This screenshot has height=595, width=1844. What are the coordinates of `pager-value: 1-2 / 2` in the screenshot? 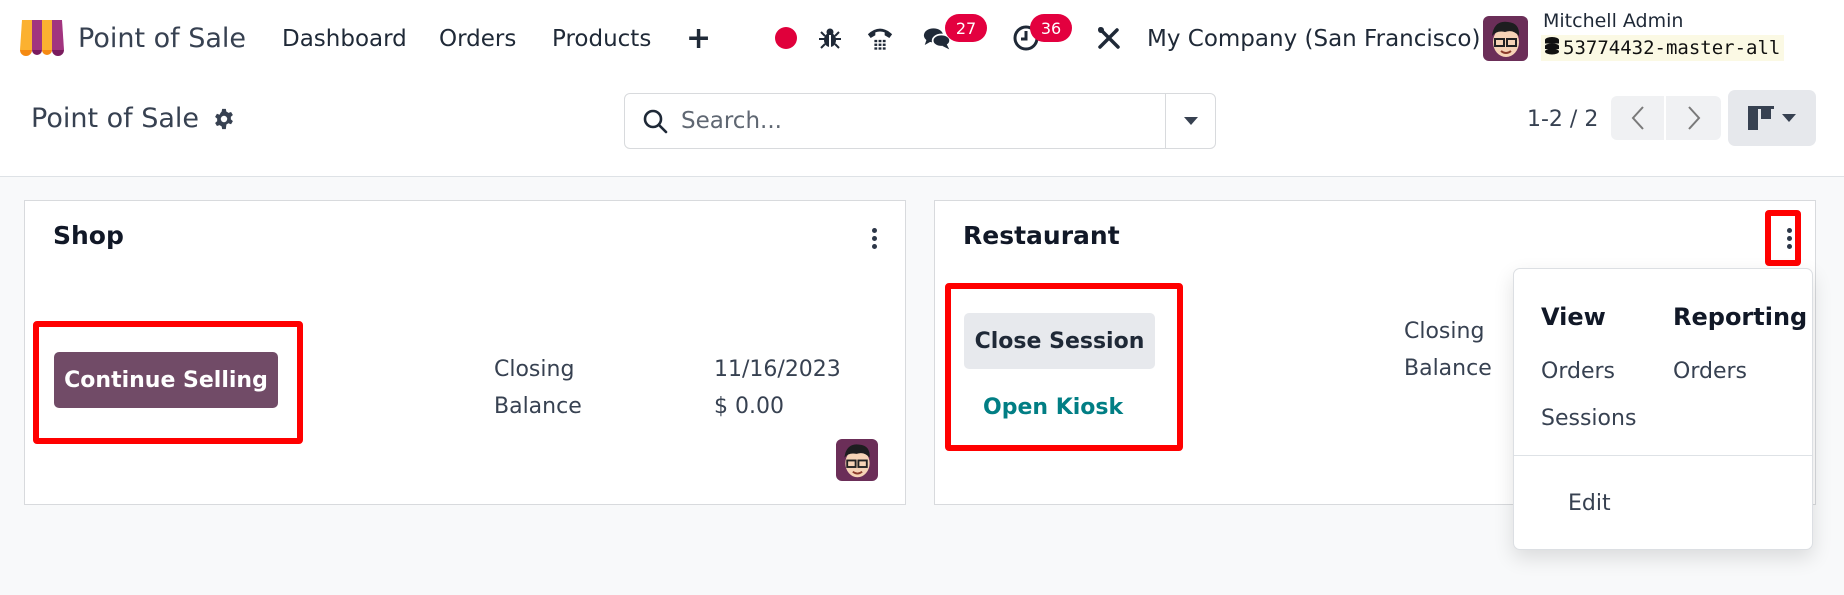 It's located at (1562, 119).